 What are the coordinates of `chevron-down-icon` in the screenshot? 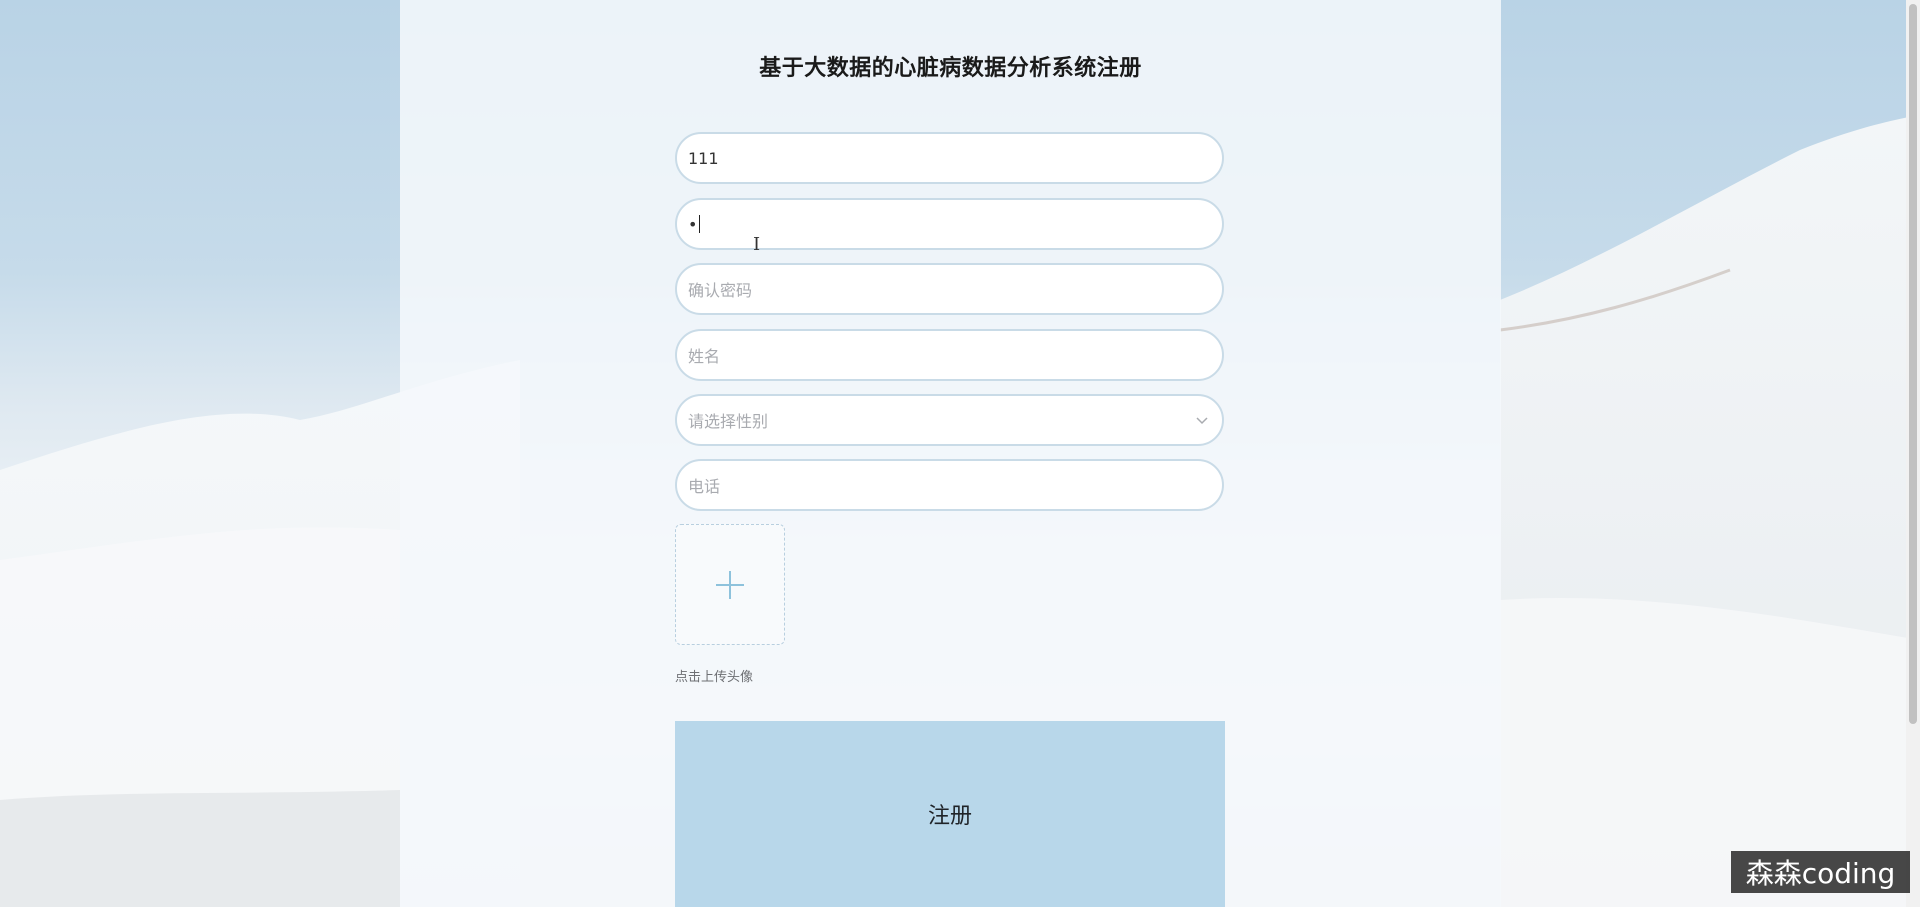 It's located at (1202, 421).